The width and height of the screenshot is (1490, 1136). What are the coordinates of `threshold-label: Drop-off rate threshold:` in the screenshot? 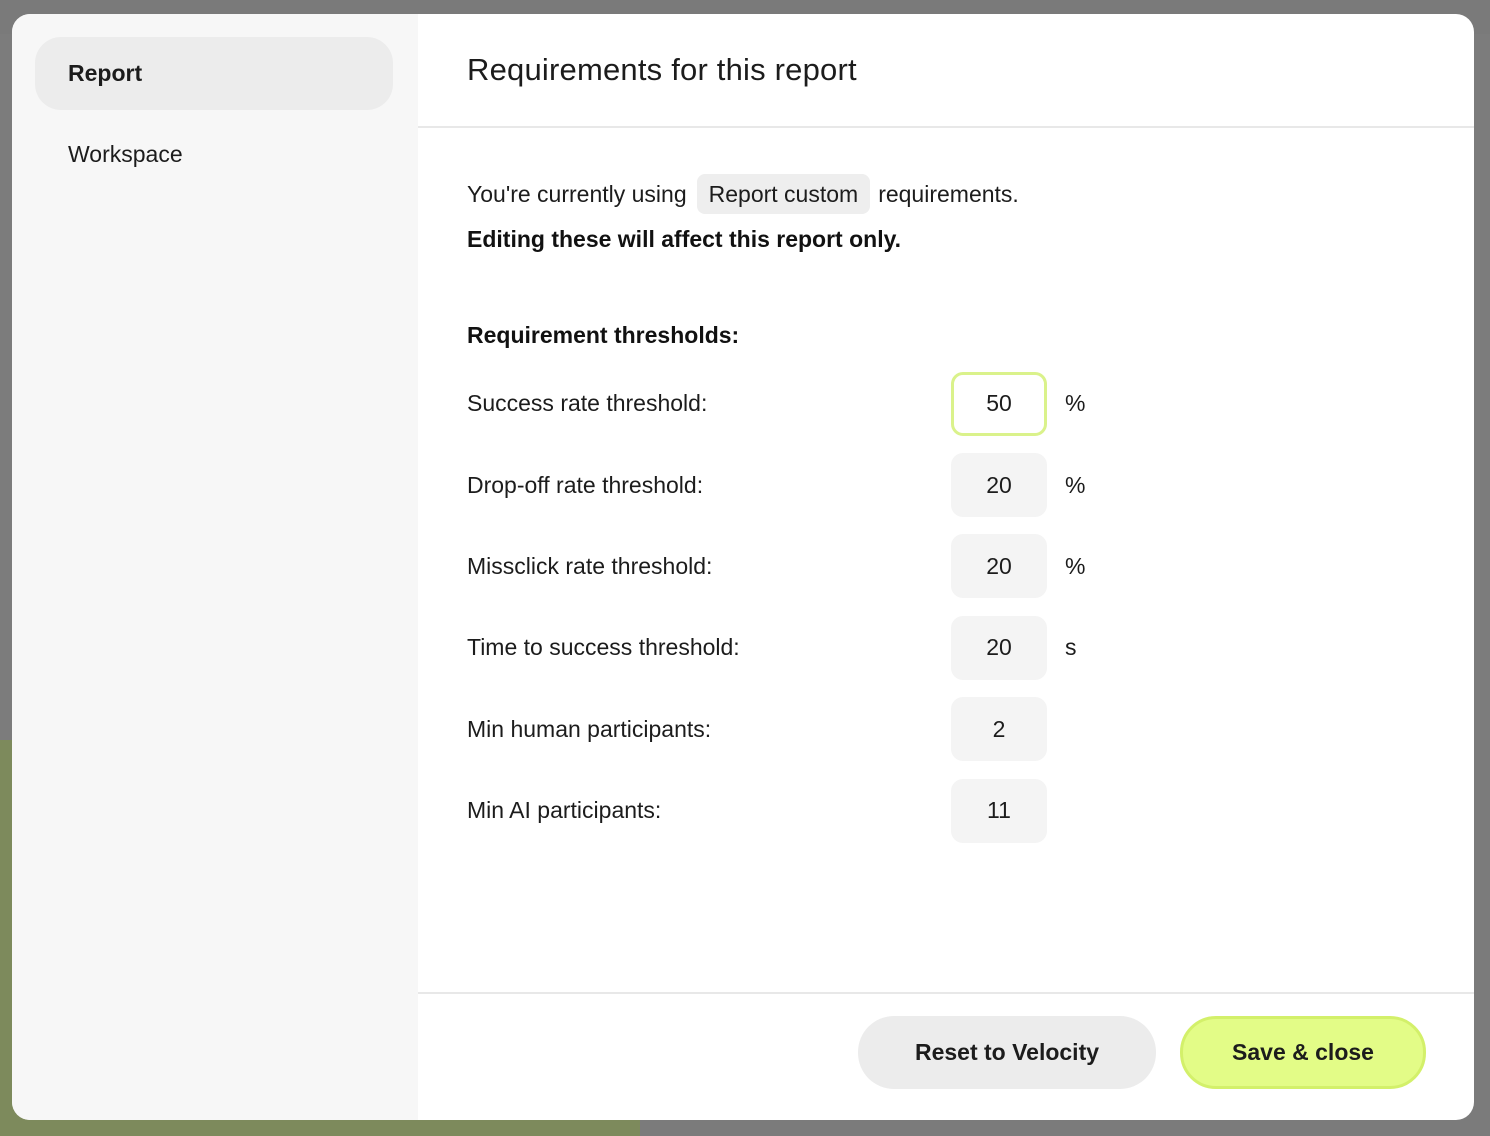 It's located at (585, 484).